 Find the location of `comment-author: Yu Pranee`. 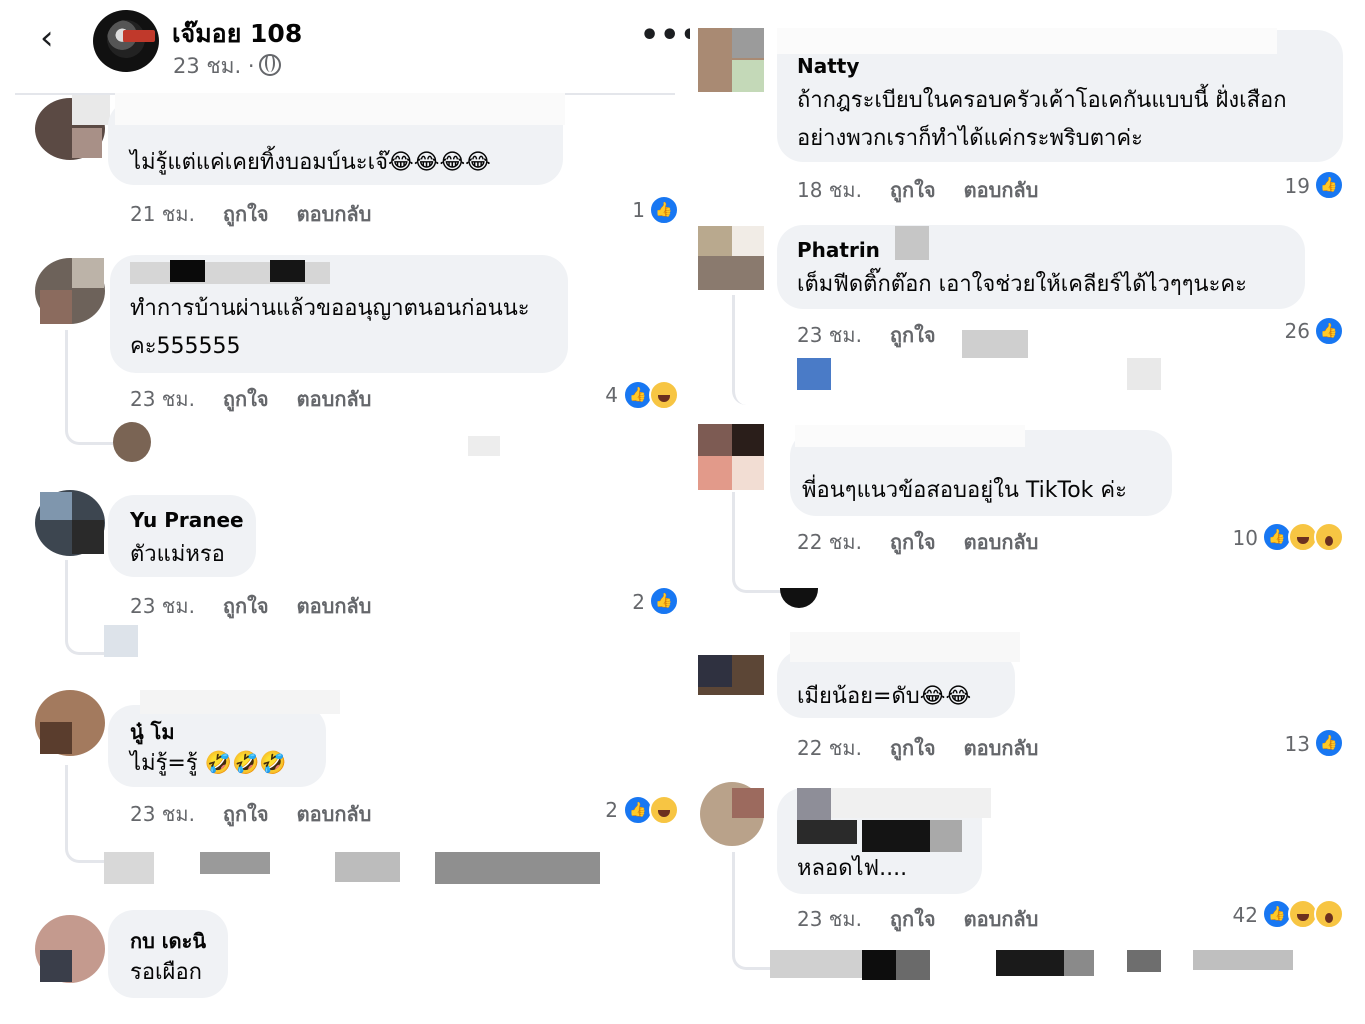

comment-author: Yu Pranee is located at coordinates (187, 520).